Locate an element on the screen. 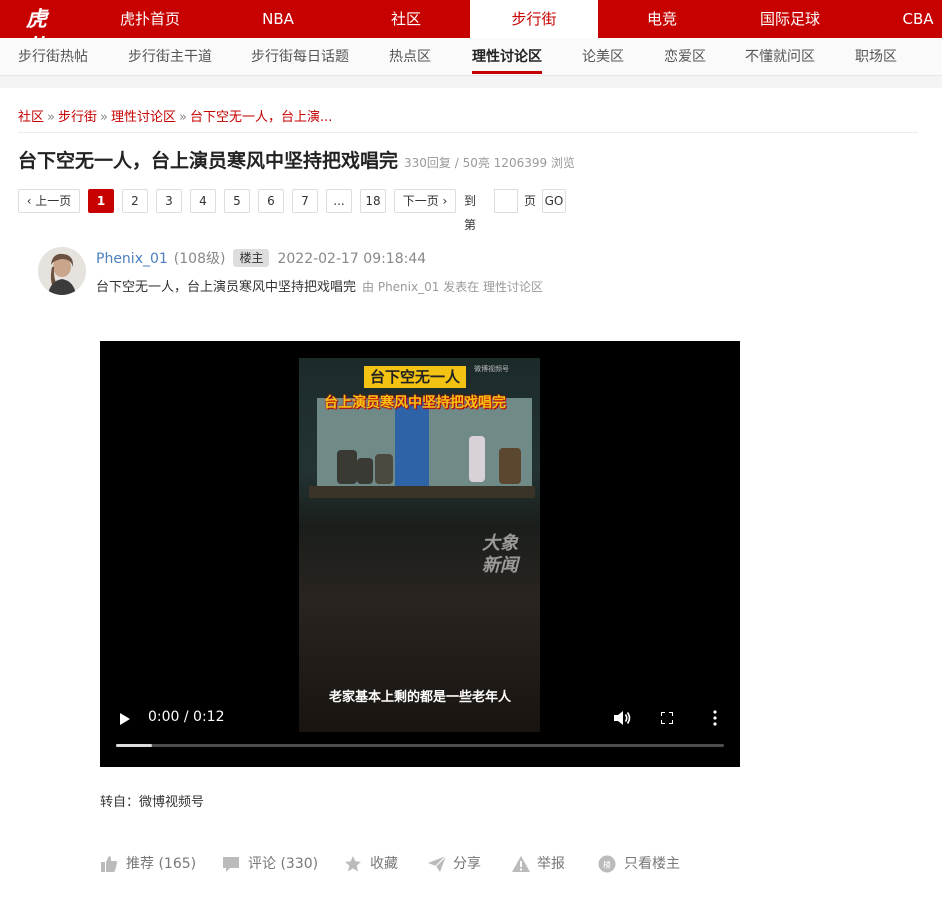  warning-icon is located at coordinates (521, 864).